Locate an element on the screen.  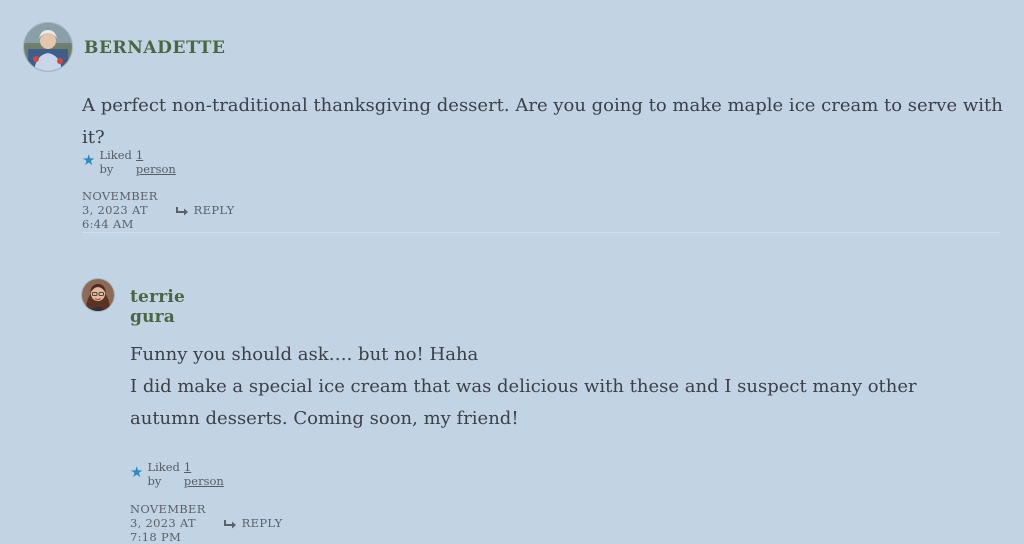
comment-divider is located at coordinates (541, 232).